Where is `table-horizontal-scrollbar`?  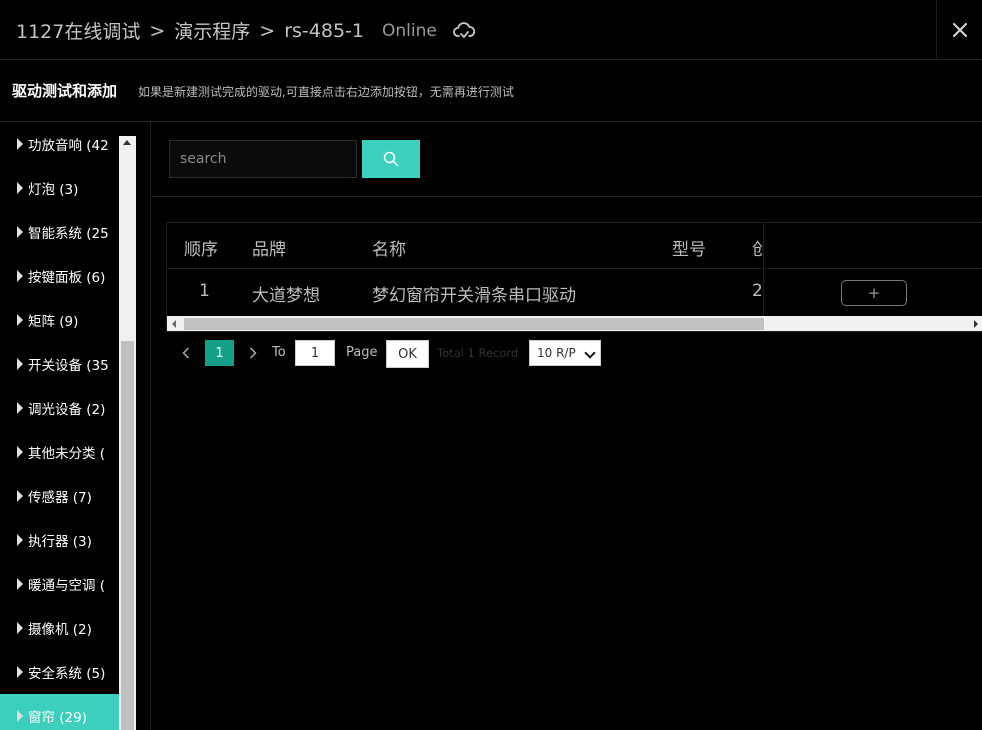
table-horizontal-scrollbar is located at coordinates (574, 323).